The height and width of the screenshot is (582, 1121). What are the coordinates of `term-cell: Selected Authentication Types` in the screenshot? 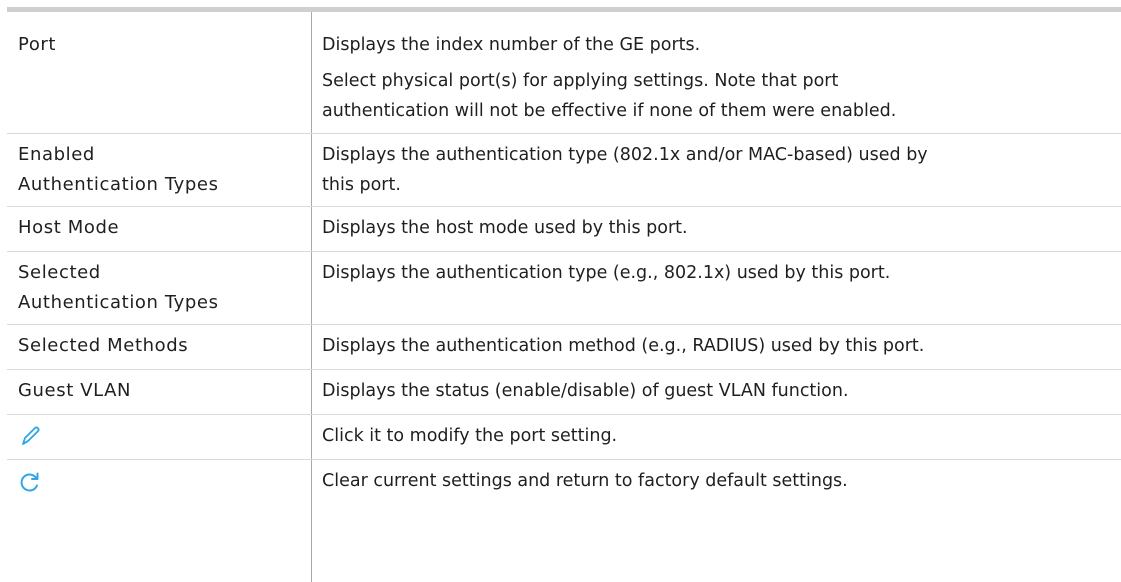 It's located at (159, 288).